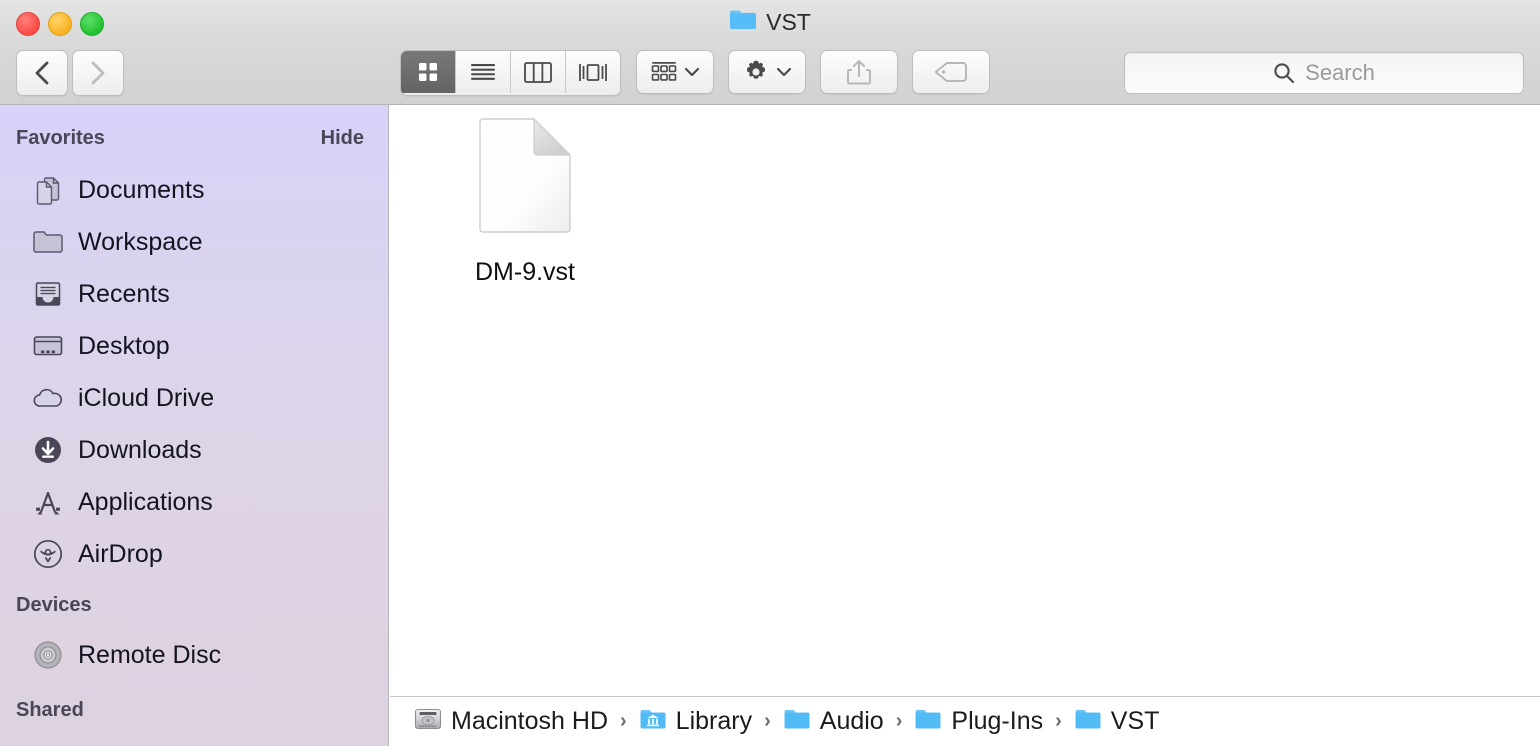  What do you see at coordinates (663, 71) in the screenshot?
I see `arrange-grid-icon` at bounding box center [663, 71].